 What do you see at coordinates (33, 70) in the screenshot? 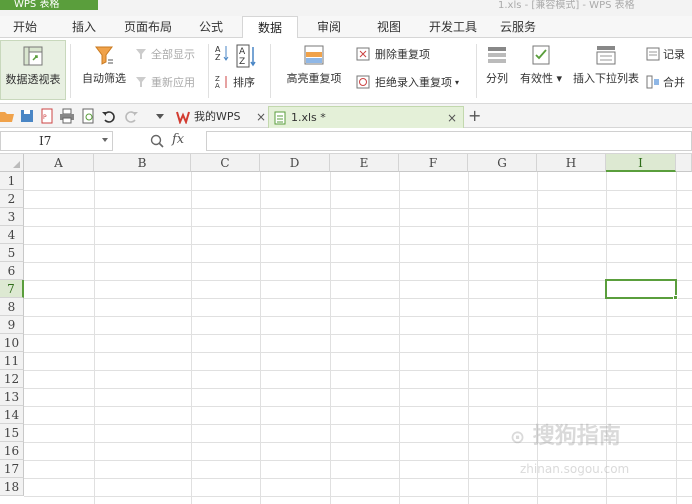
I see `pivot-table-button: 数据透视表` at bounding box center [33, 70].